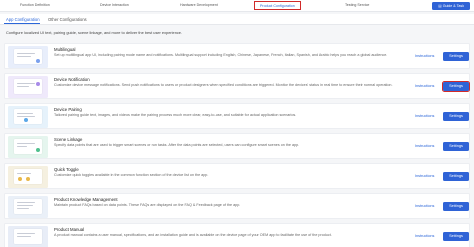 The height and width of the screenshot is (247, 474). I want to click on config-tabs: App Configuration Other Configurations, so click(237, 19).